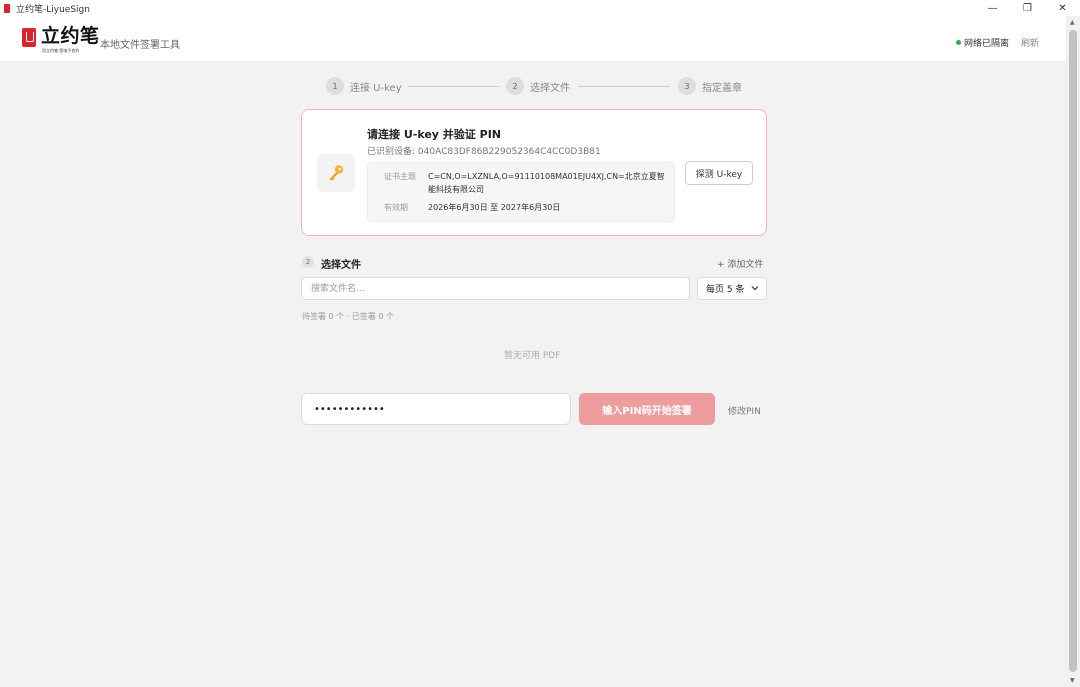 Image resolution: width=1080 pixels, height=687 pixels. Describe the element at coordinates (532, 356) in the screenshot. I see `empty-state: 暂无可用 PDF` at that location.